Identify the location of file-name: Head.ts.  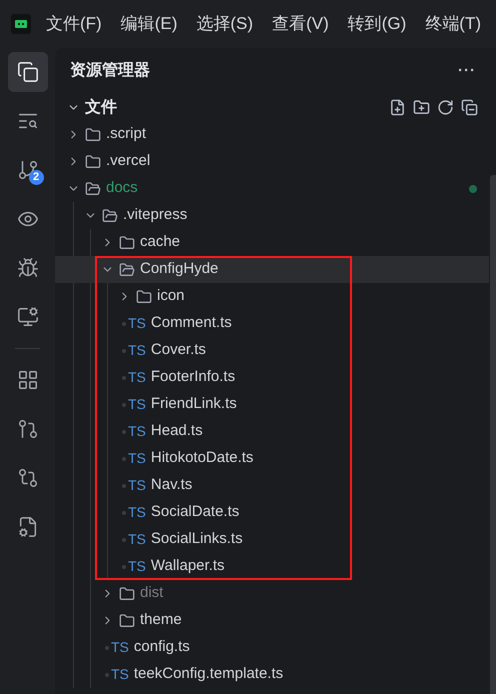
(176, 431).